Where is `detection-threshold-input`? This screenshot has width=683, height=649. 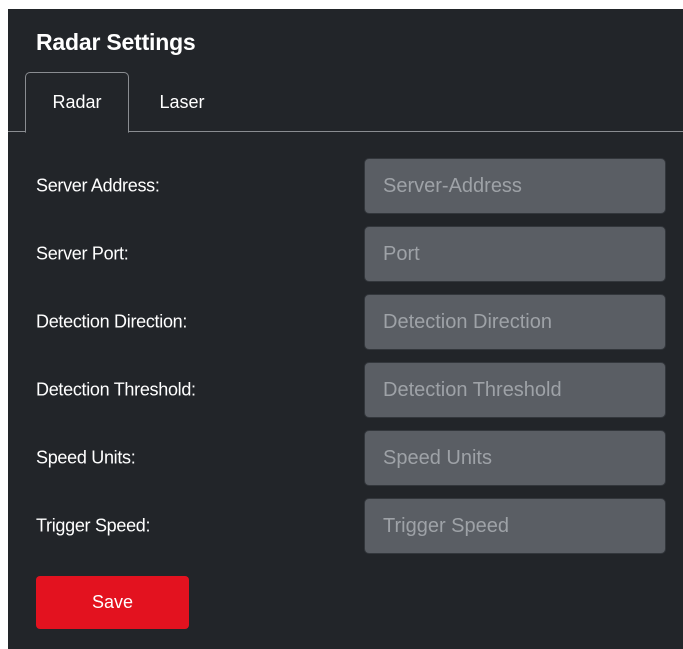
detection-threshold-input is located at coordinates (515, 390).